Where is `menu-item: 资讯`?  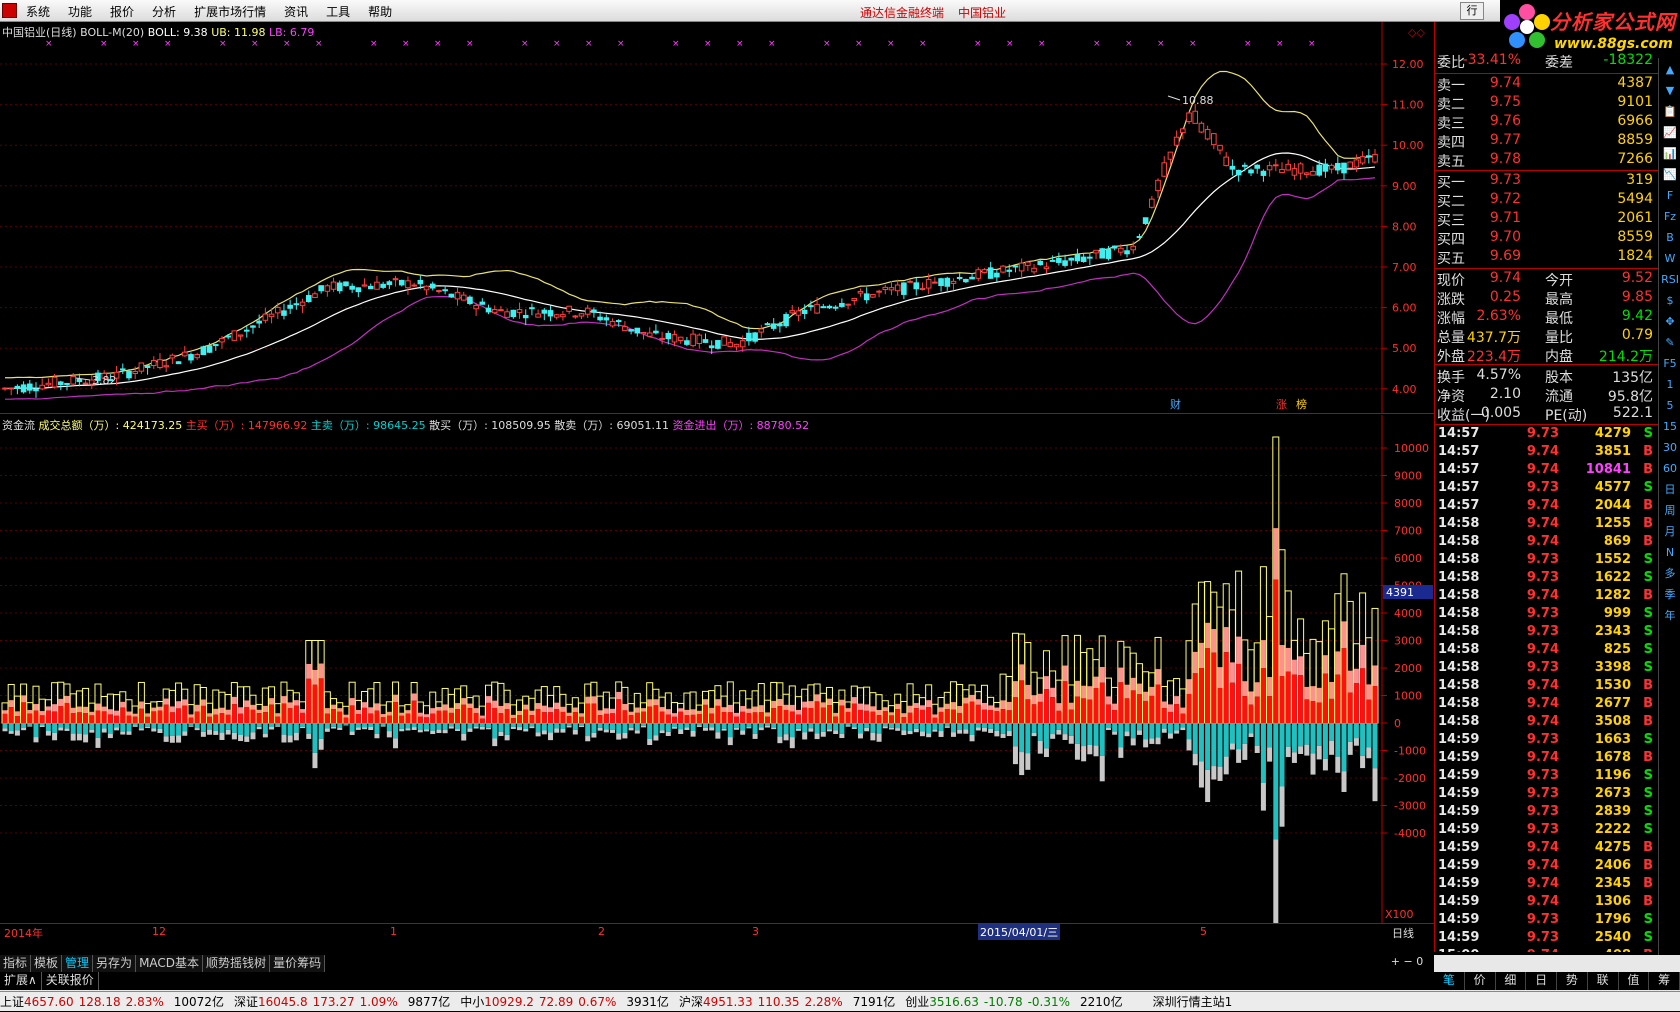
menu-item: 资讯 is located at coordinates (296, 11).